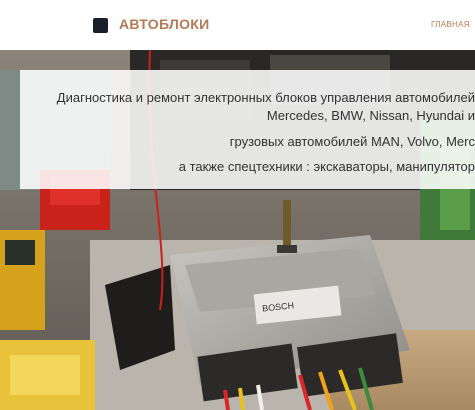  Describe the element at coordinates (164, 24) in the screenshot. I see `brand-logo-text: АВТОБЛОКИ` at that location.